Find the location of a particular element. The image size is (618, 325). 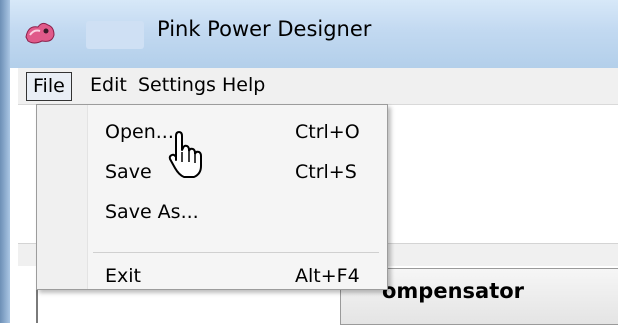

menu-item-save: Save Ctrl+S is located at coordinates (212, 173).